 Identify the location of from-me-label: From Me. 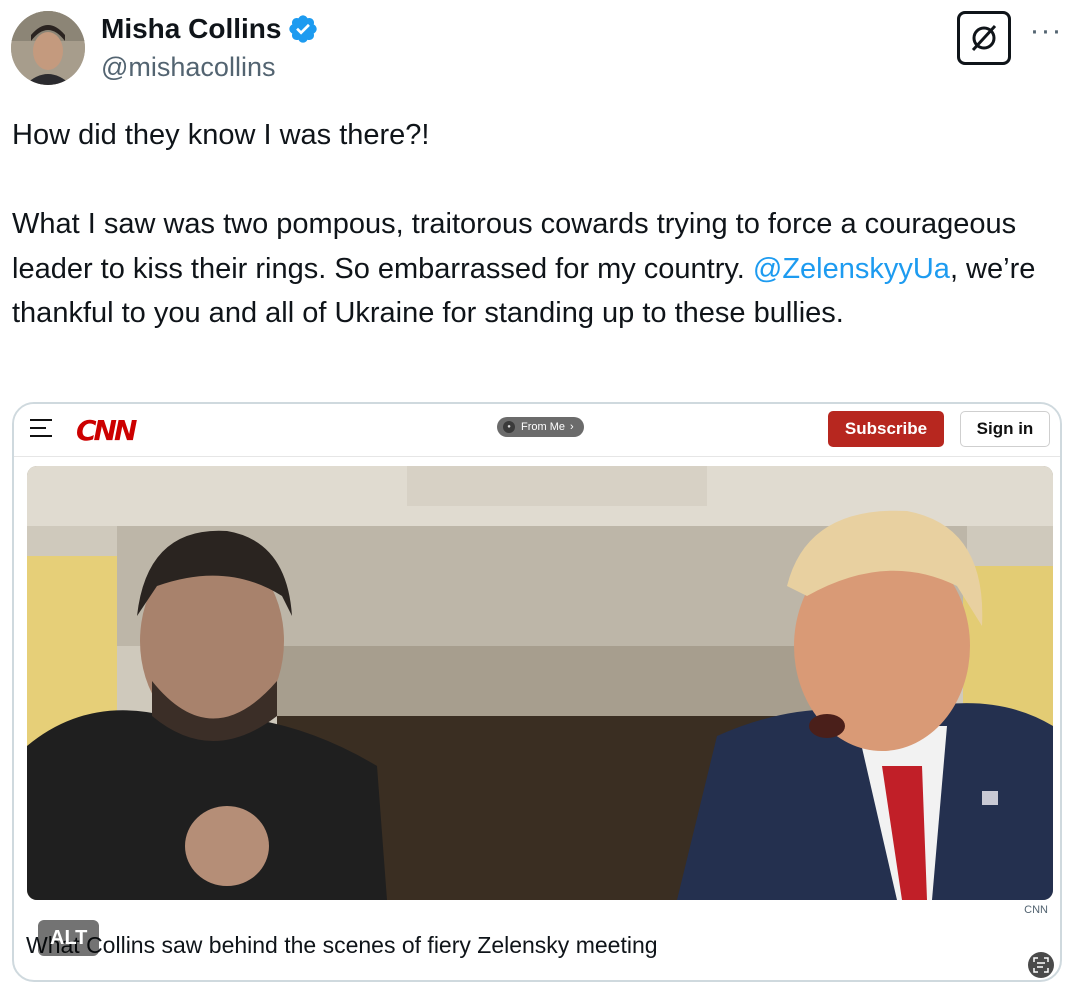
(543, 427).